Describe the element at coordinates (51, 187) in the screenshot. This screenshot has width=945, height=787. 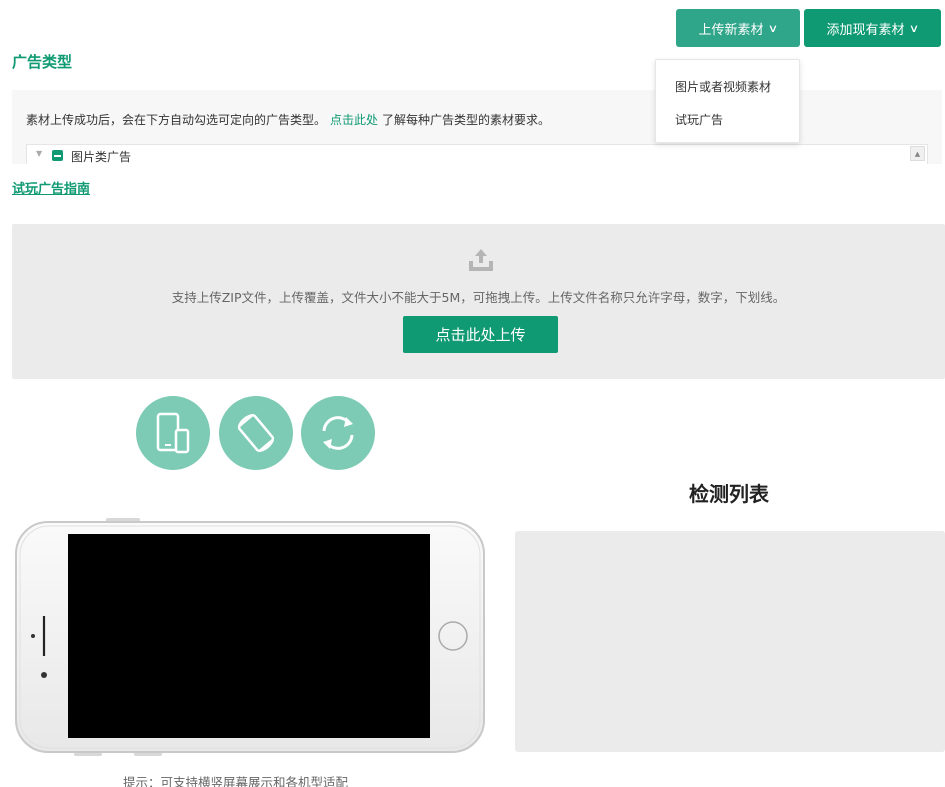
I see `playable-ad-guide-link: 试玩广告指南` at that location.